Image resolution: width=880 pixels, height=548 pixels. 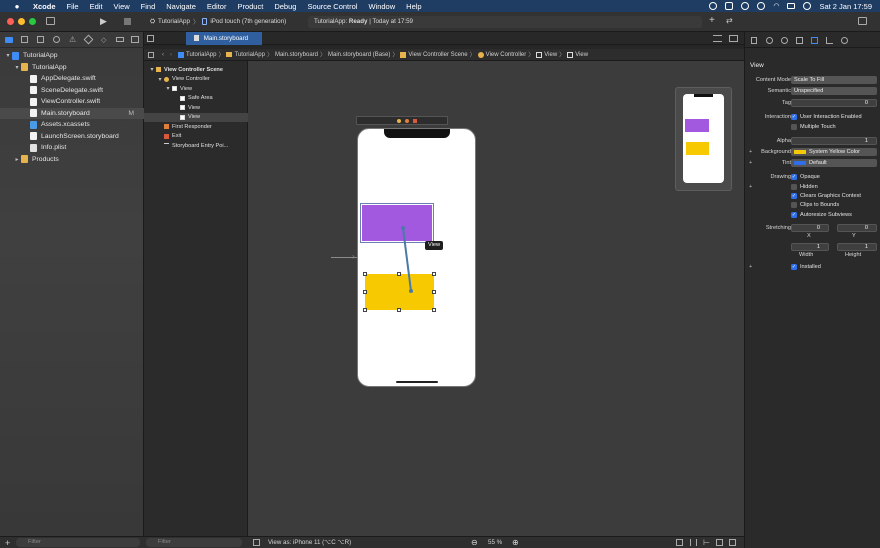 I want to click on semantic-popup: Unspecified, so click(x=834, y=90).